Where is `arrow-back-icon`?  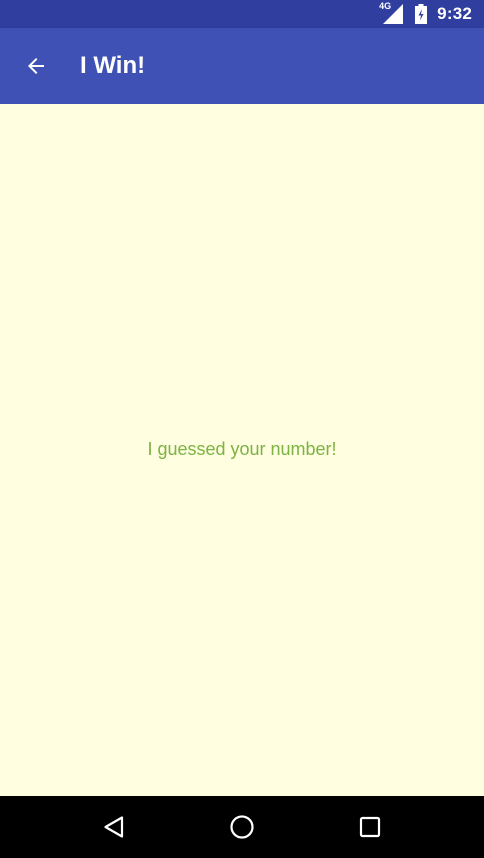 arrow-back-icon is located at coordinates (36, 66).